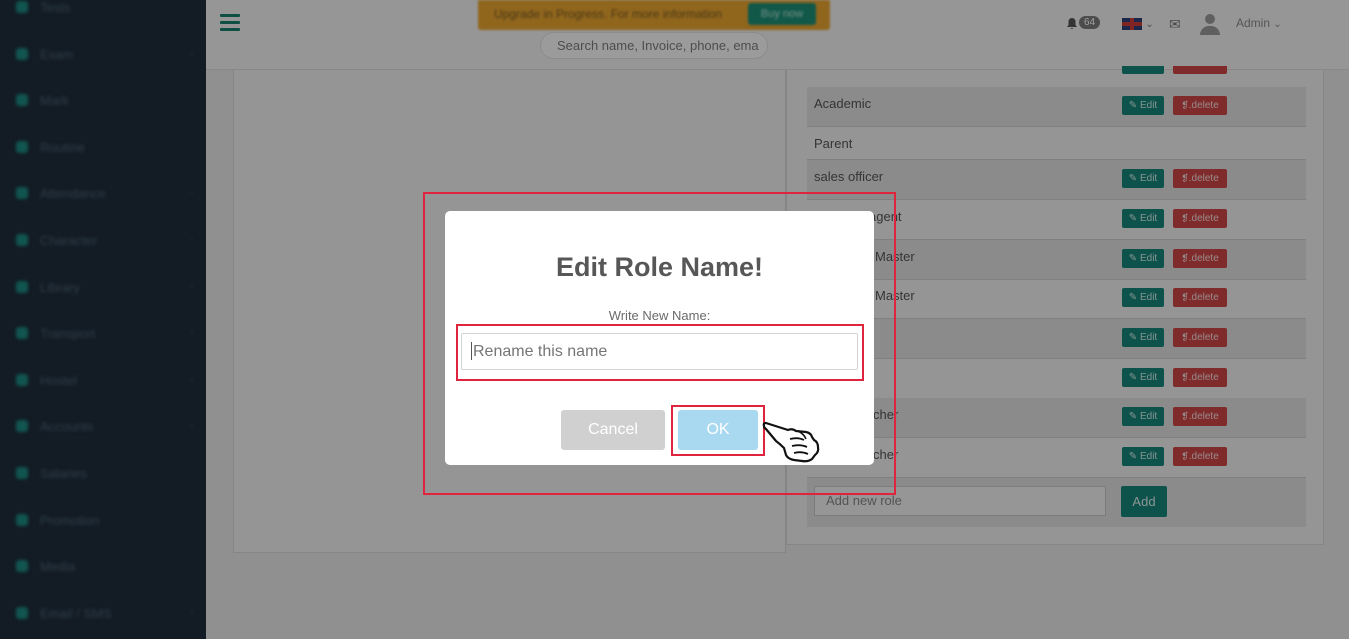  What do you see at coordinates (791, 442) in the screenshot?
I see `pointing-hand-icon` at bounding box center [791, 442].